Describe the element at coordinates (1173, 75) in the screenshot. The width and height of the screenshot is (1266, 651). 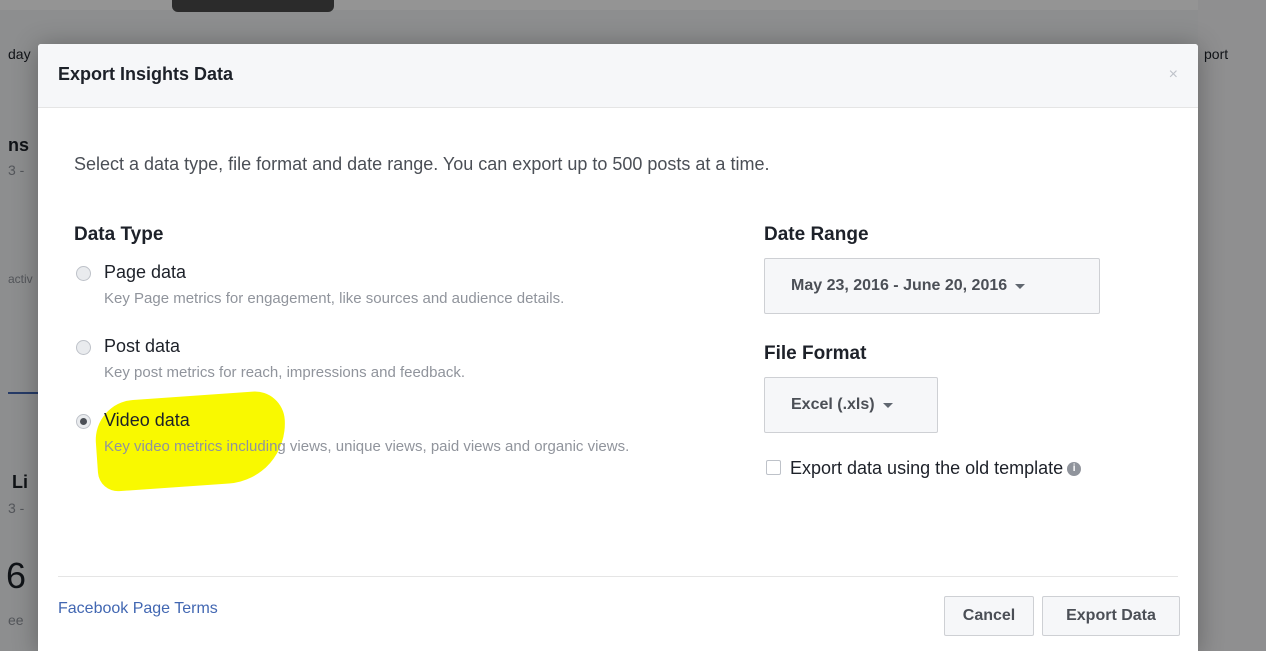
I see `close-icon: ×` at that location.